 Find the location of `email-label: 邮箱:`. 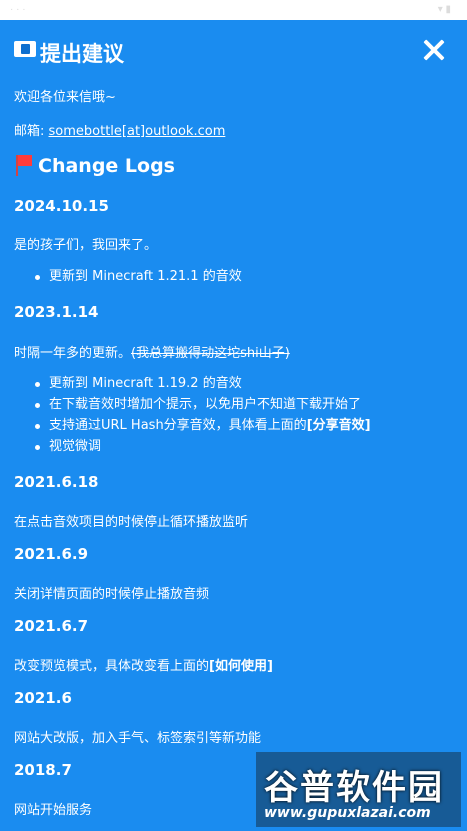

email-label: 邮箱: is located at coordinates (31, 131).